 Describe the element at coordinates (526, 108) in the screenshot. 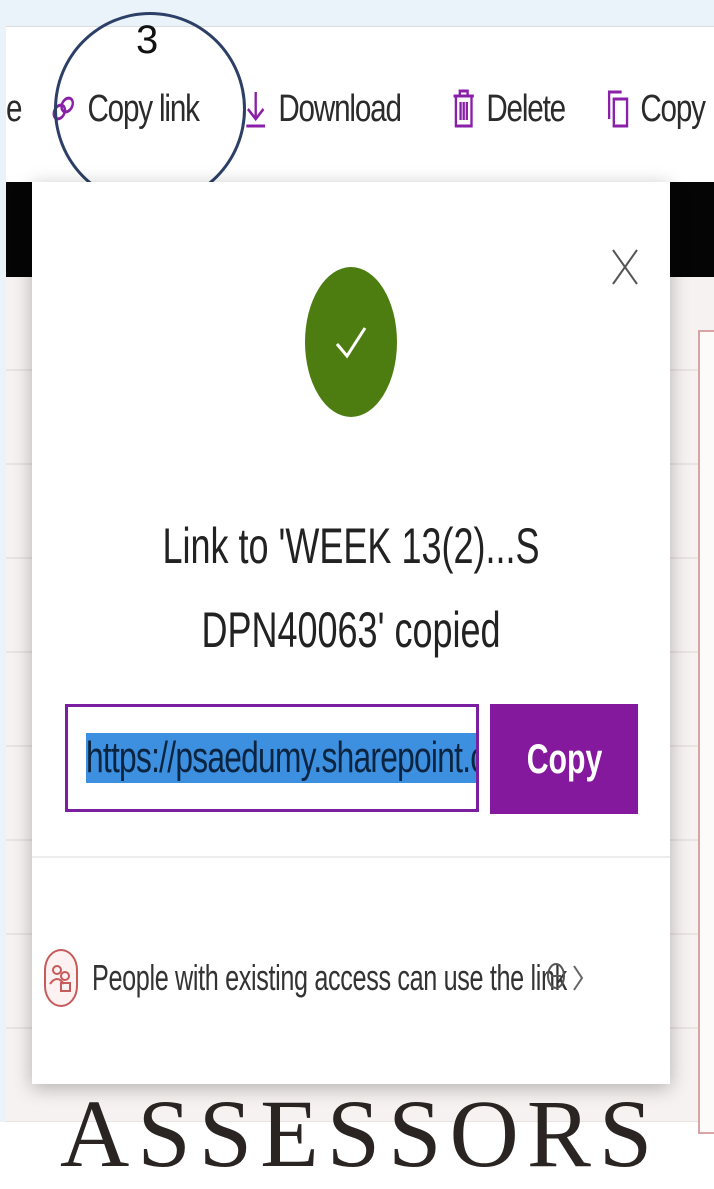

I see `delete-label: Delete` at that location.